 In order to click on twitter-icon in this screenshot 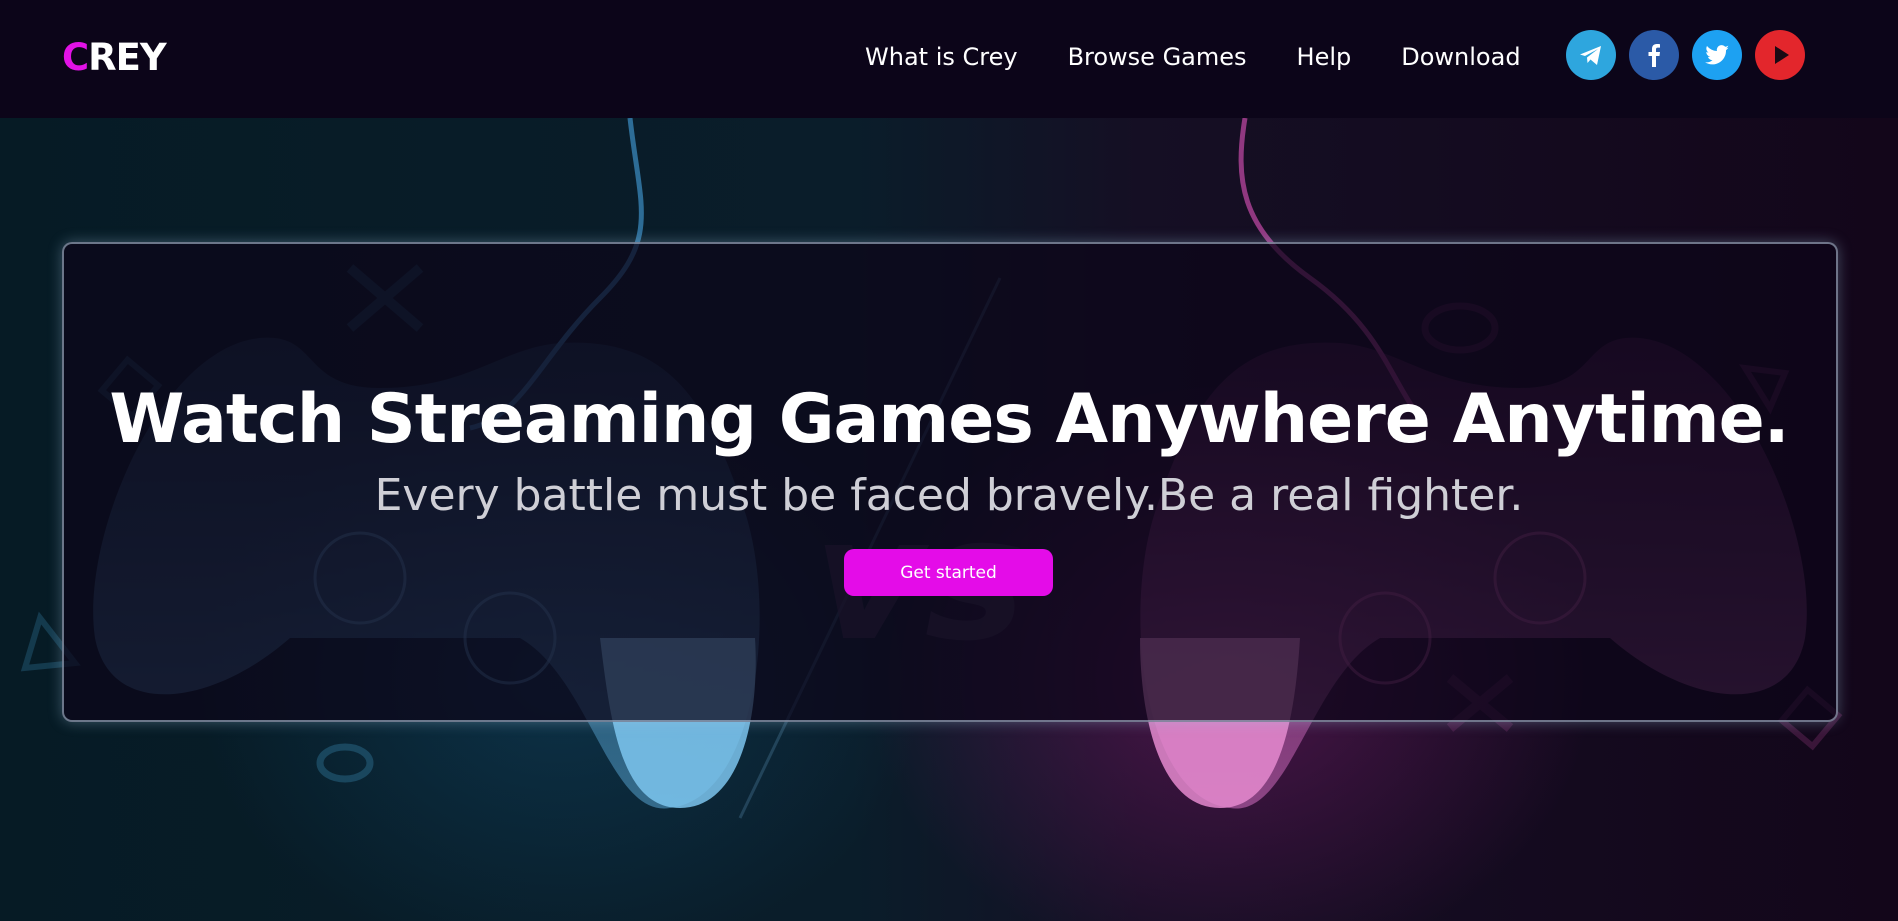, I will do `click(1717, 55)`.